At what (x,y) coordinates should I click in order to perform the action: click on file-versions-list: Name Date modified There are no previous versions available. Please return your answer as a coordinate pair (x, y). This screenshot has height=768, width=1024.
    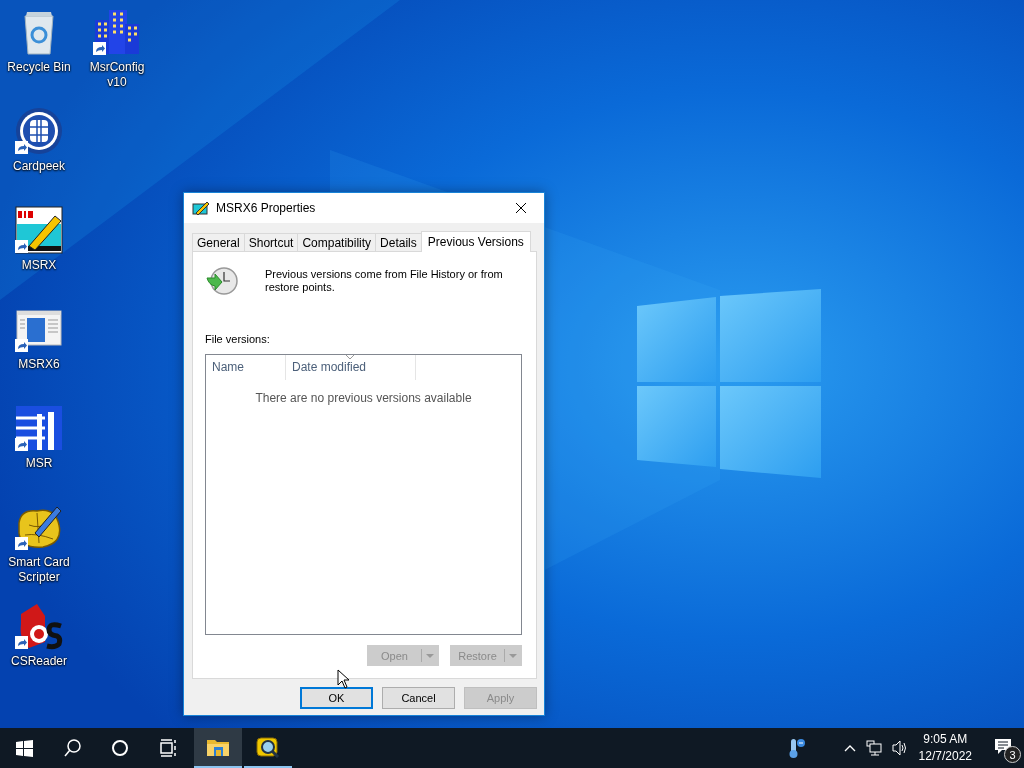
    Looking at the image, I should click on (363, 494).